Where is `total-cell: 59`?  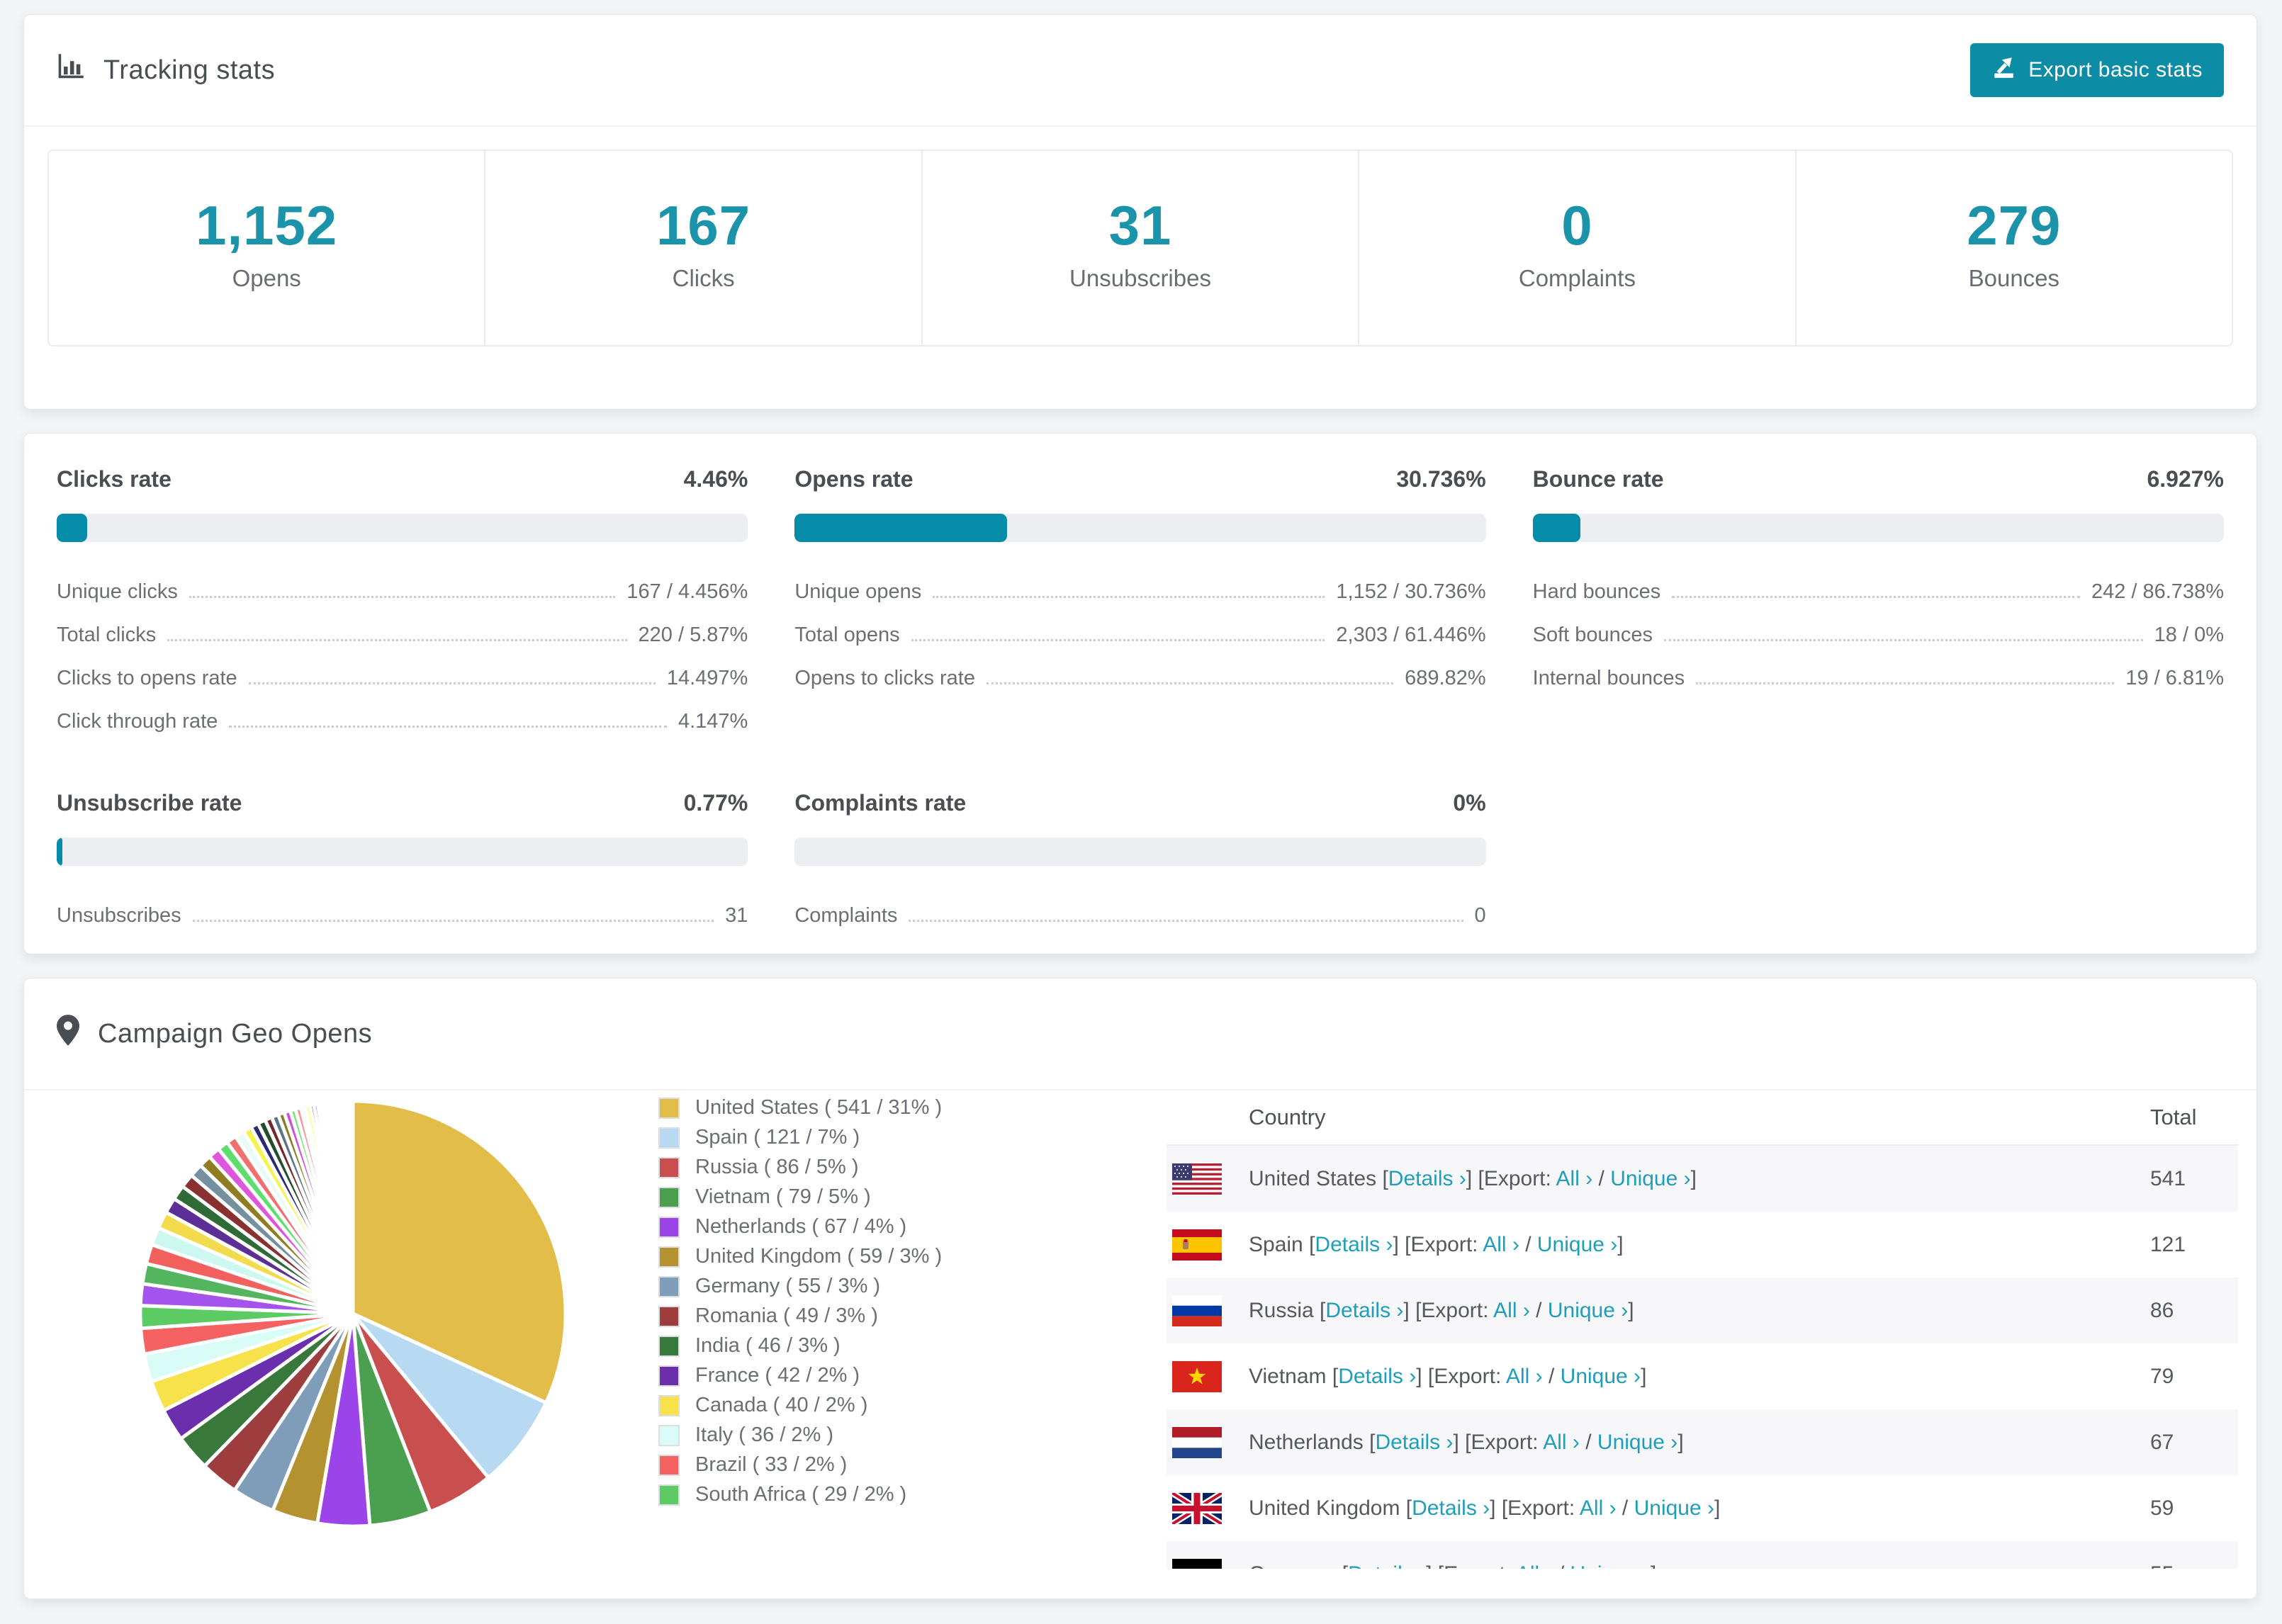 total-cell: 59 is located at coordinates (2162, 1508).